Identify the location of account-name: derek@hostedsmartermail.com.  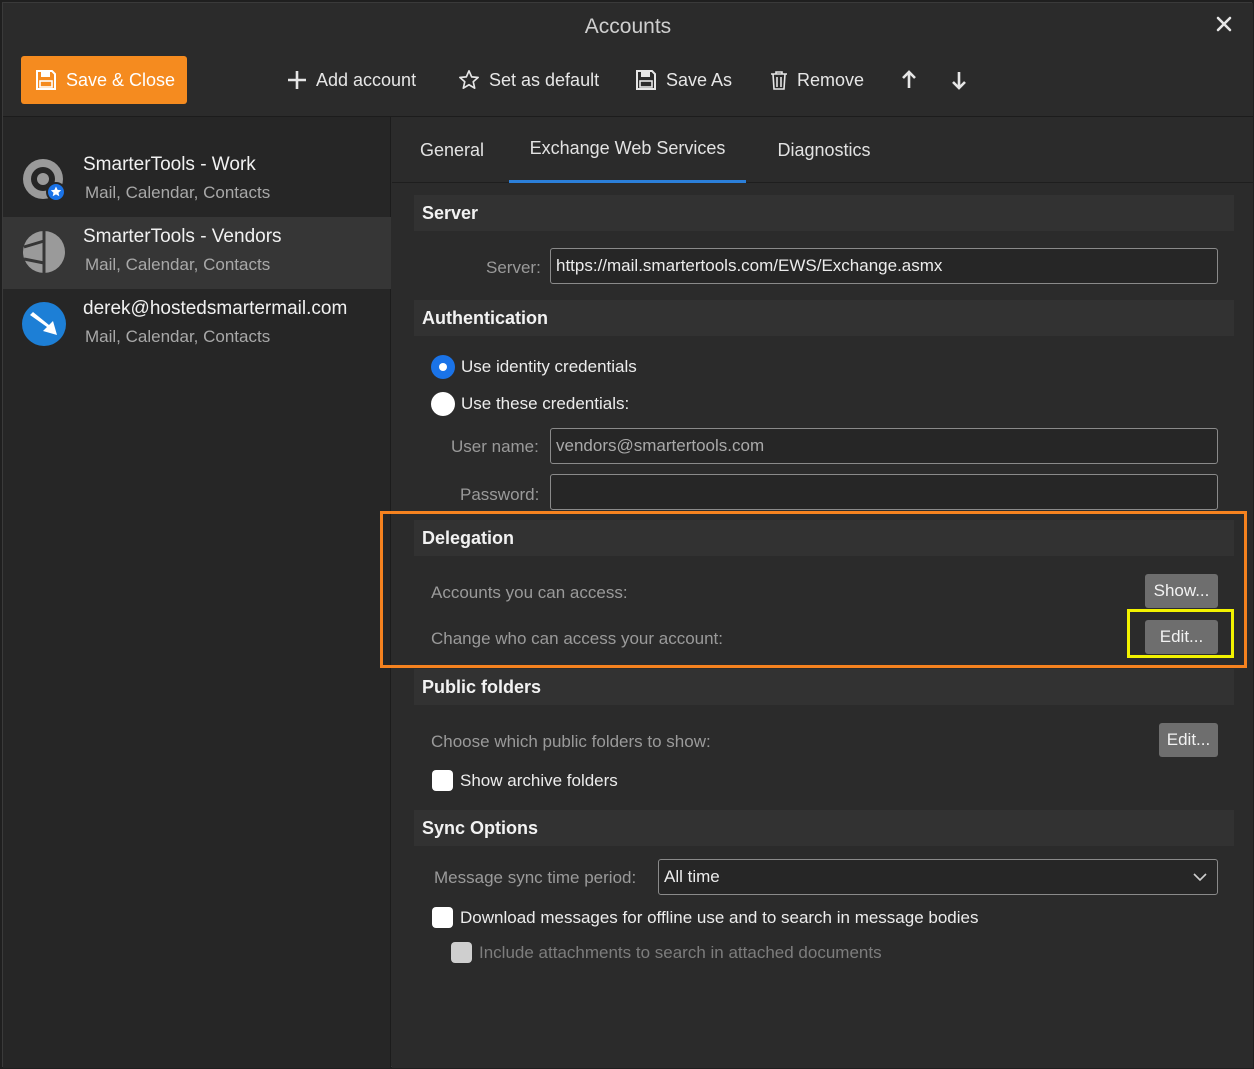
(215, 308).